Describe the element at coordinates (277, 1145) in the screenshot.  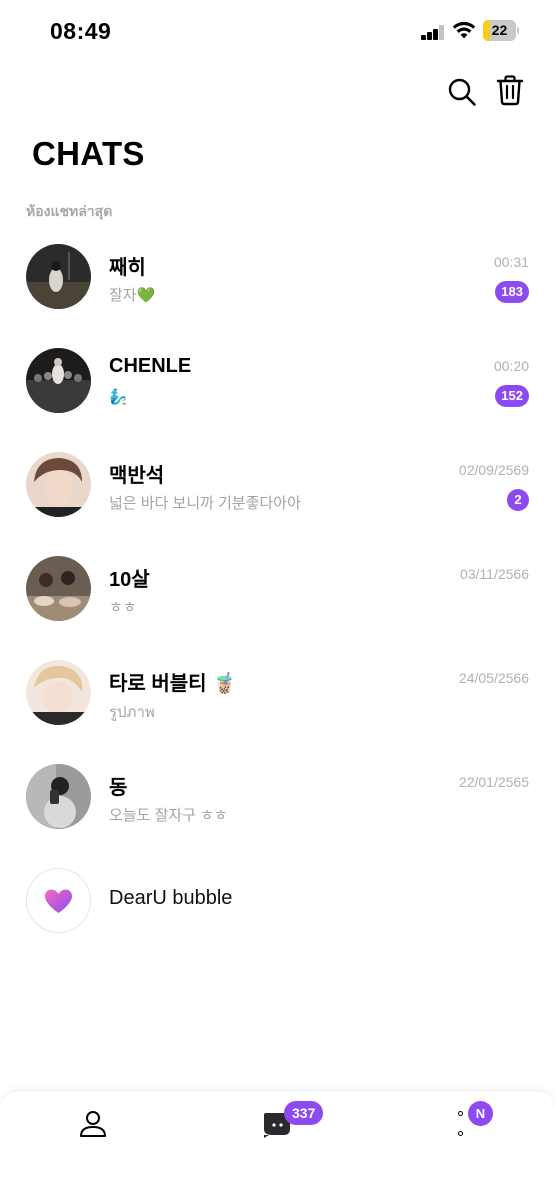
I see `bottom-nav: 337 N` at that location.